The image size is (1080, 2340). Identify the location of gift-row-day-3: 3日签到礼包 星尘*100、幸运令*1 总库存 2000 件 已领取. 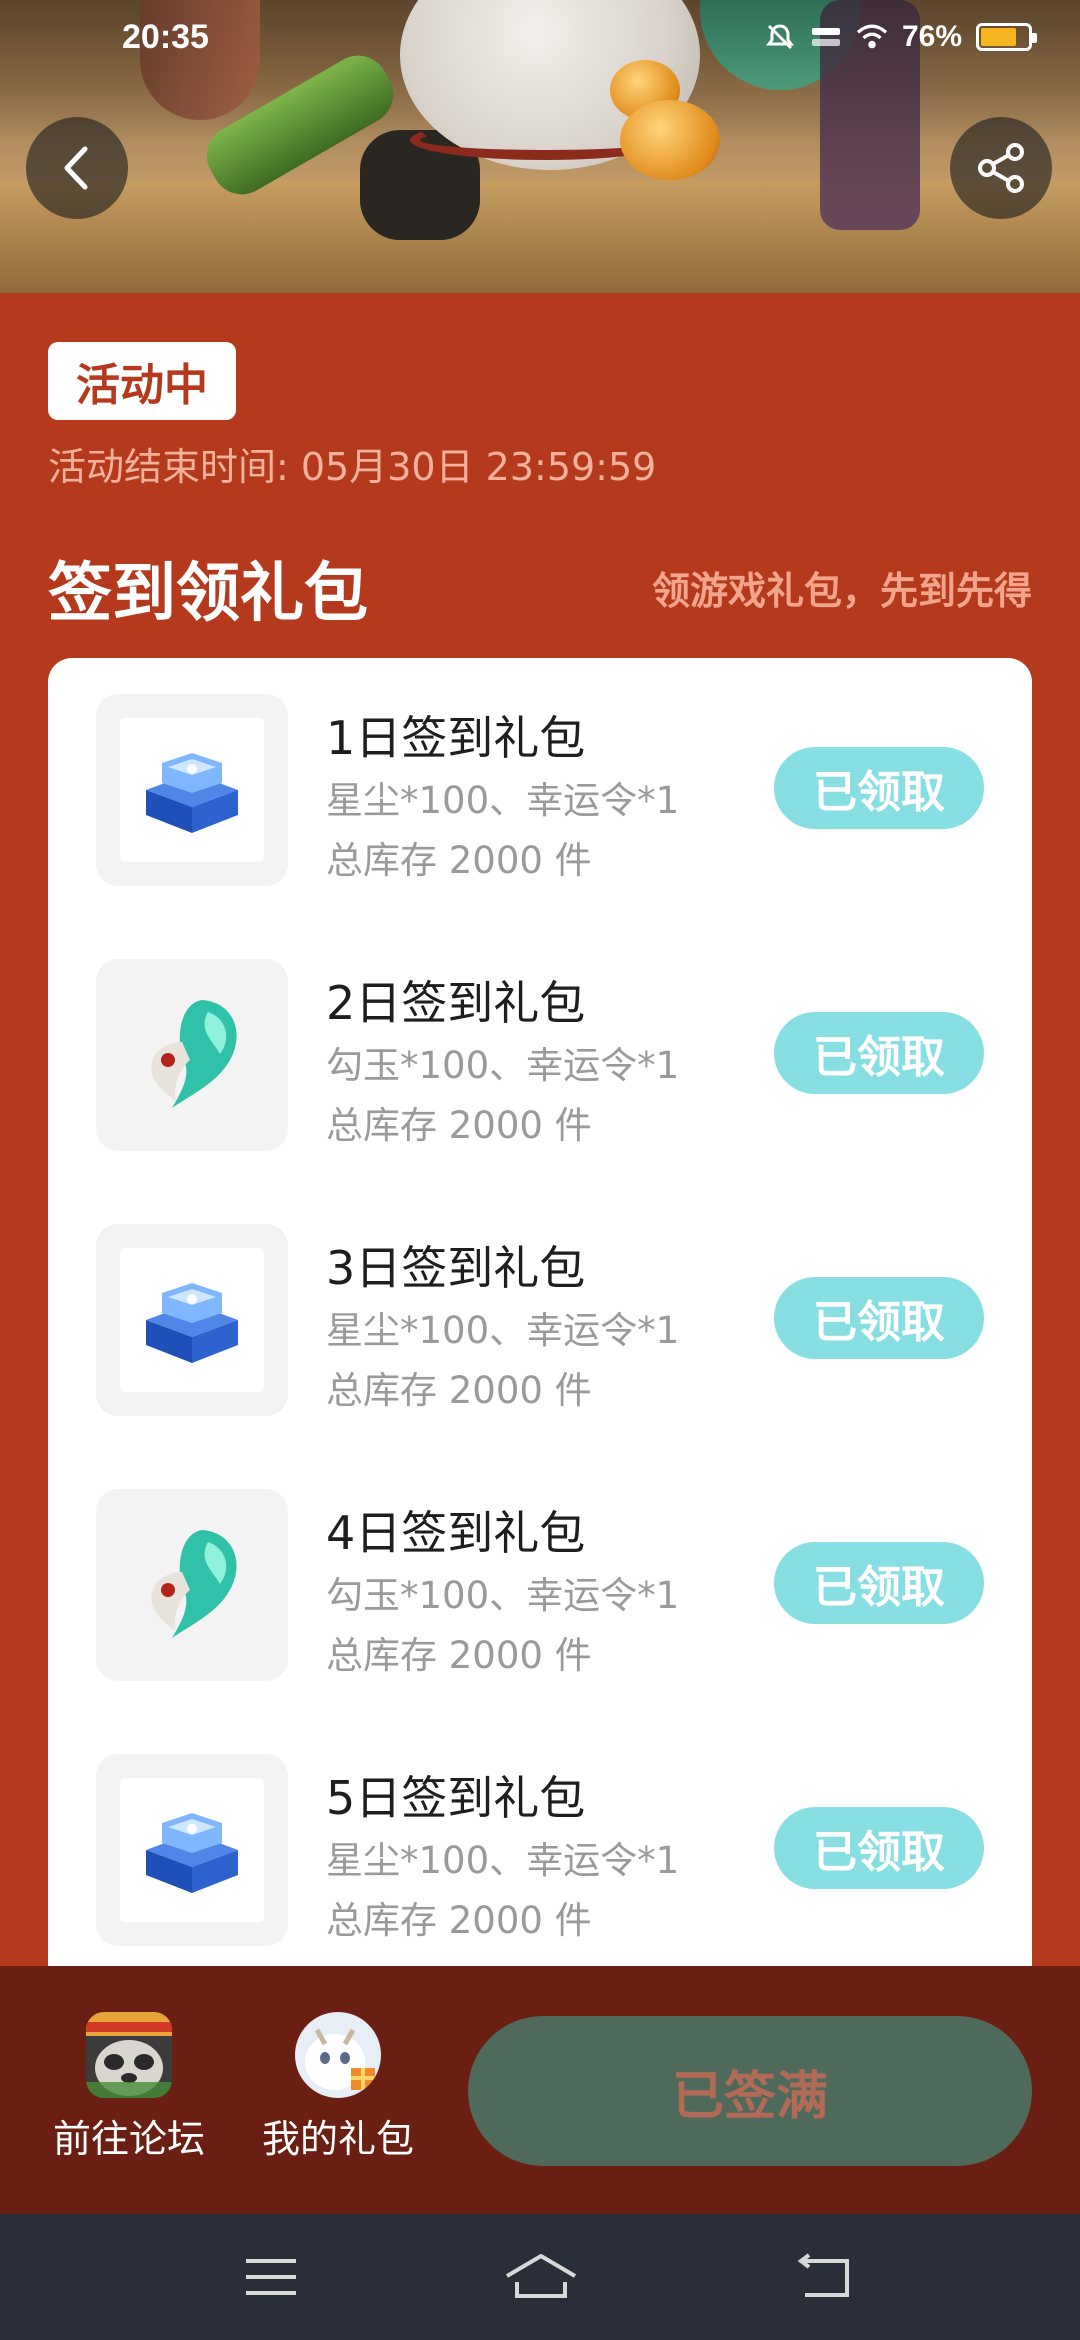
(540, 1320).